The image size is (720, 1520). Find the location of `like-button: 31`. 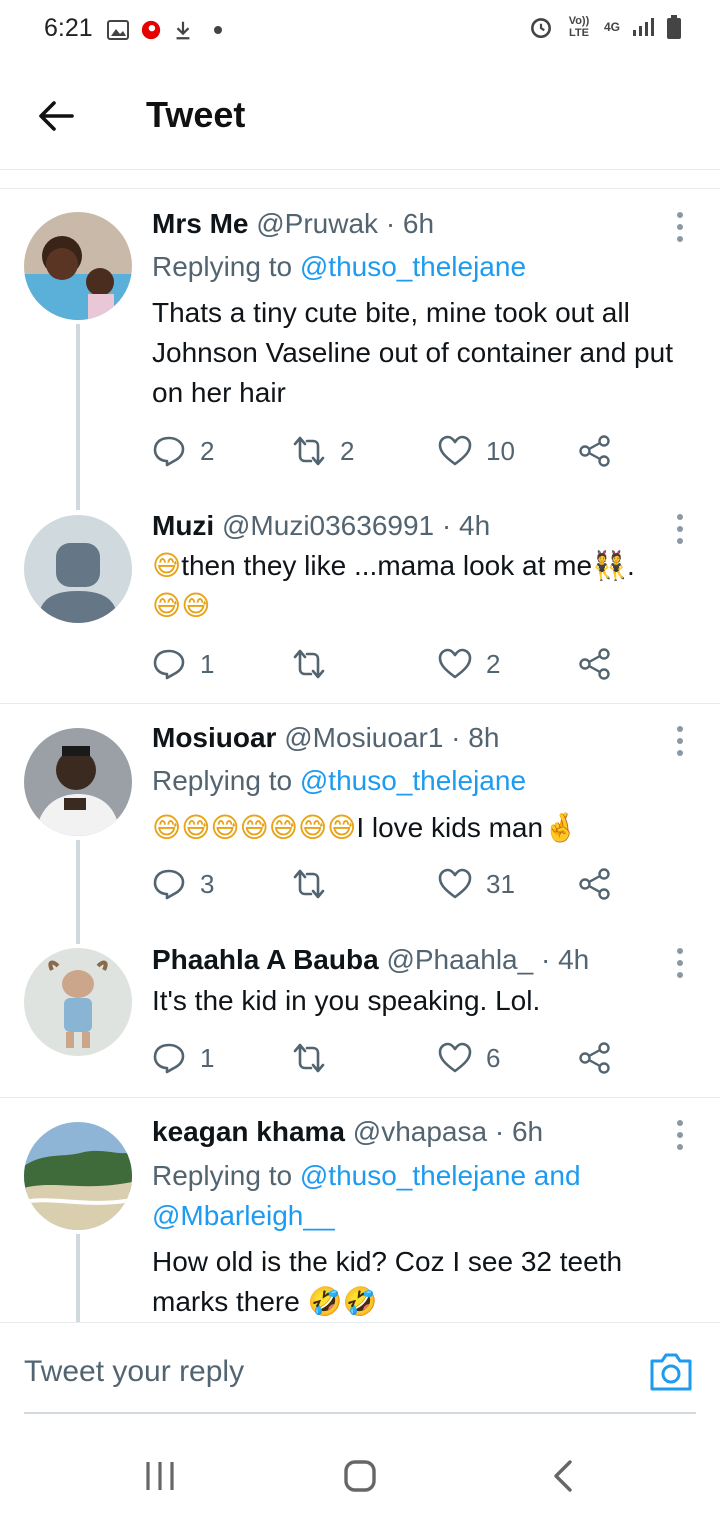

like-button: 31 is located at coordinates (476, 884).